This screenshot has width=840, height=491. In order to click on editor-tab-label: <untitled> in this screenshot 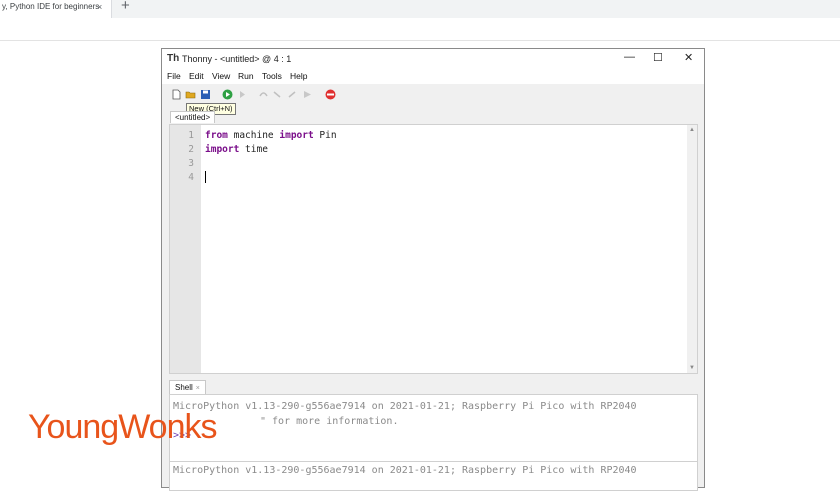, I will do `click(193, 117)`.